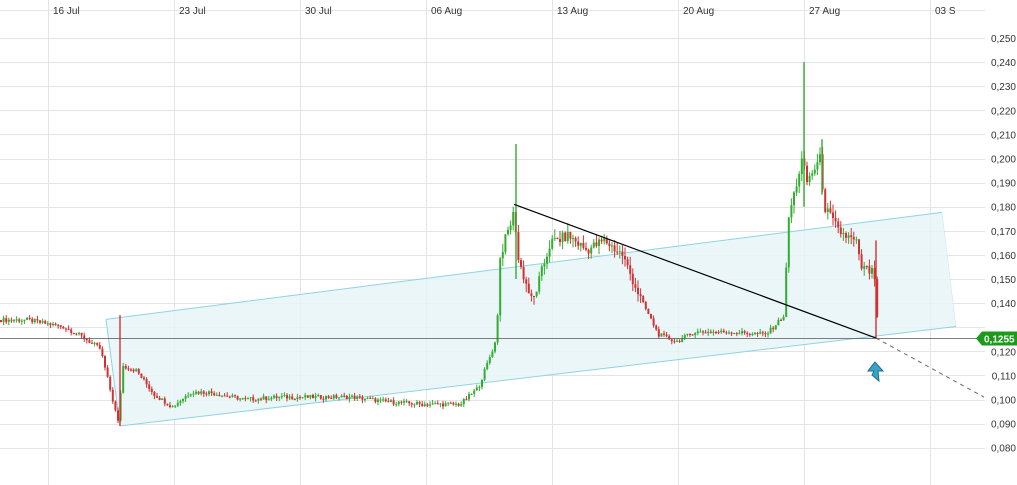  I want to click on x-tick-label: 06 Aug, so click(446, 11).